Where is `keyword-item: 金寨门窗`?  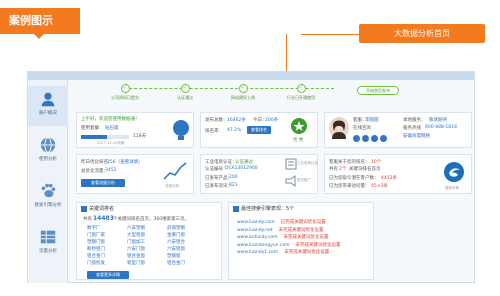 keyword-item: 金寨门窗 is located at coordinates (176, 235).